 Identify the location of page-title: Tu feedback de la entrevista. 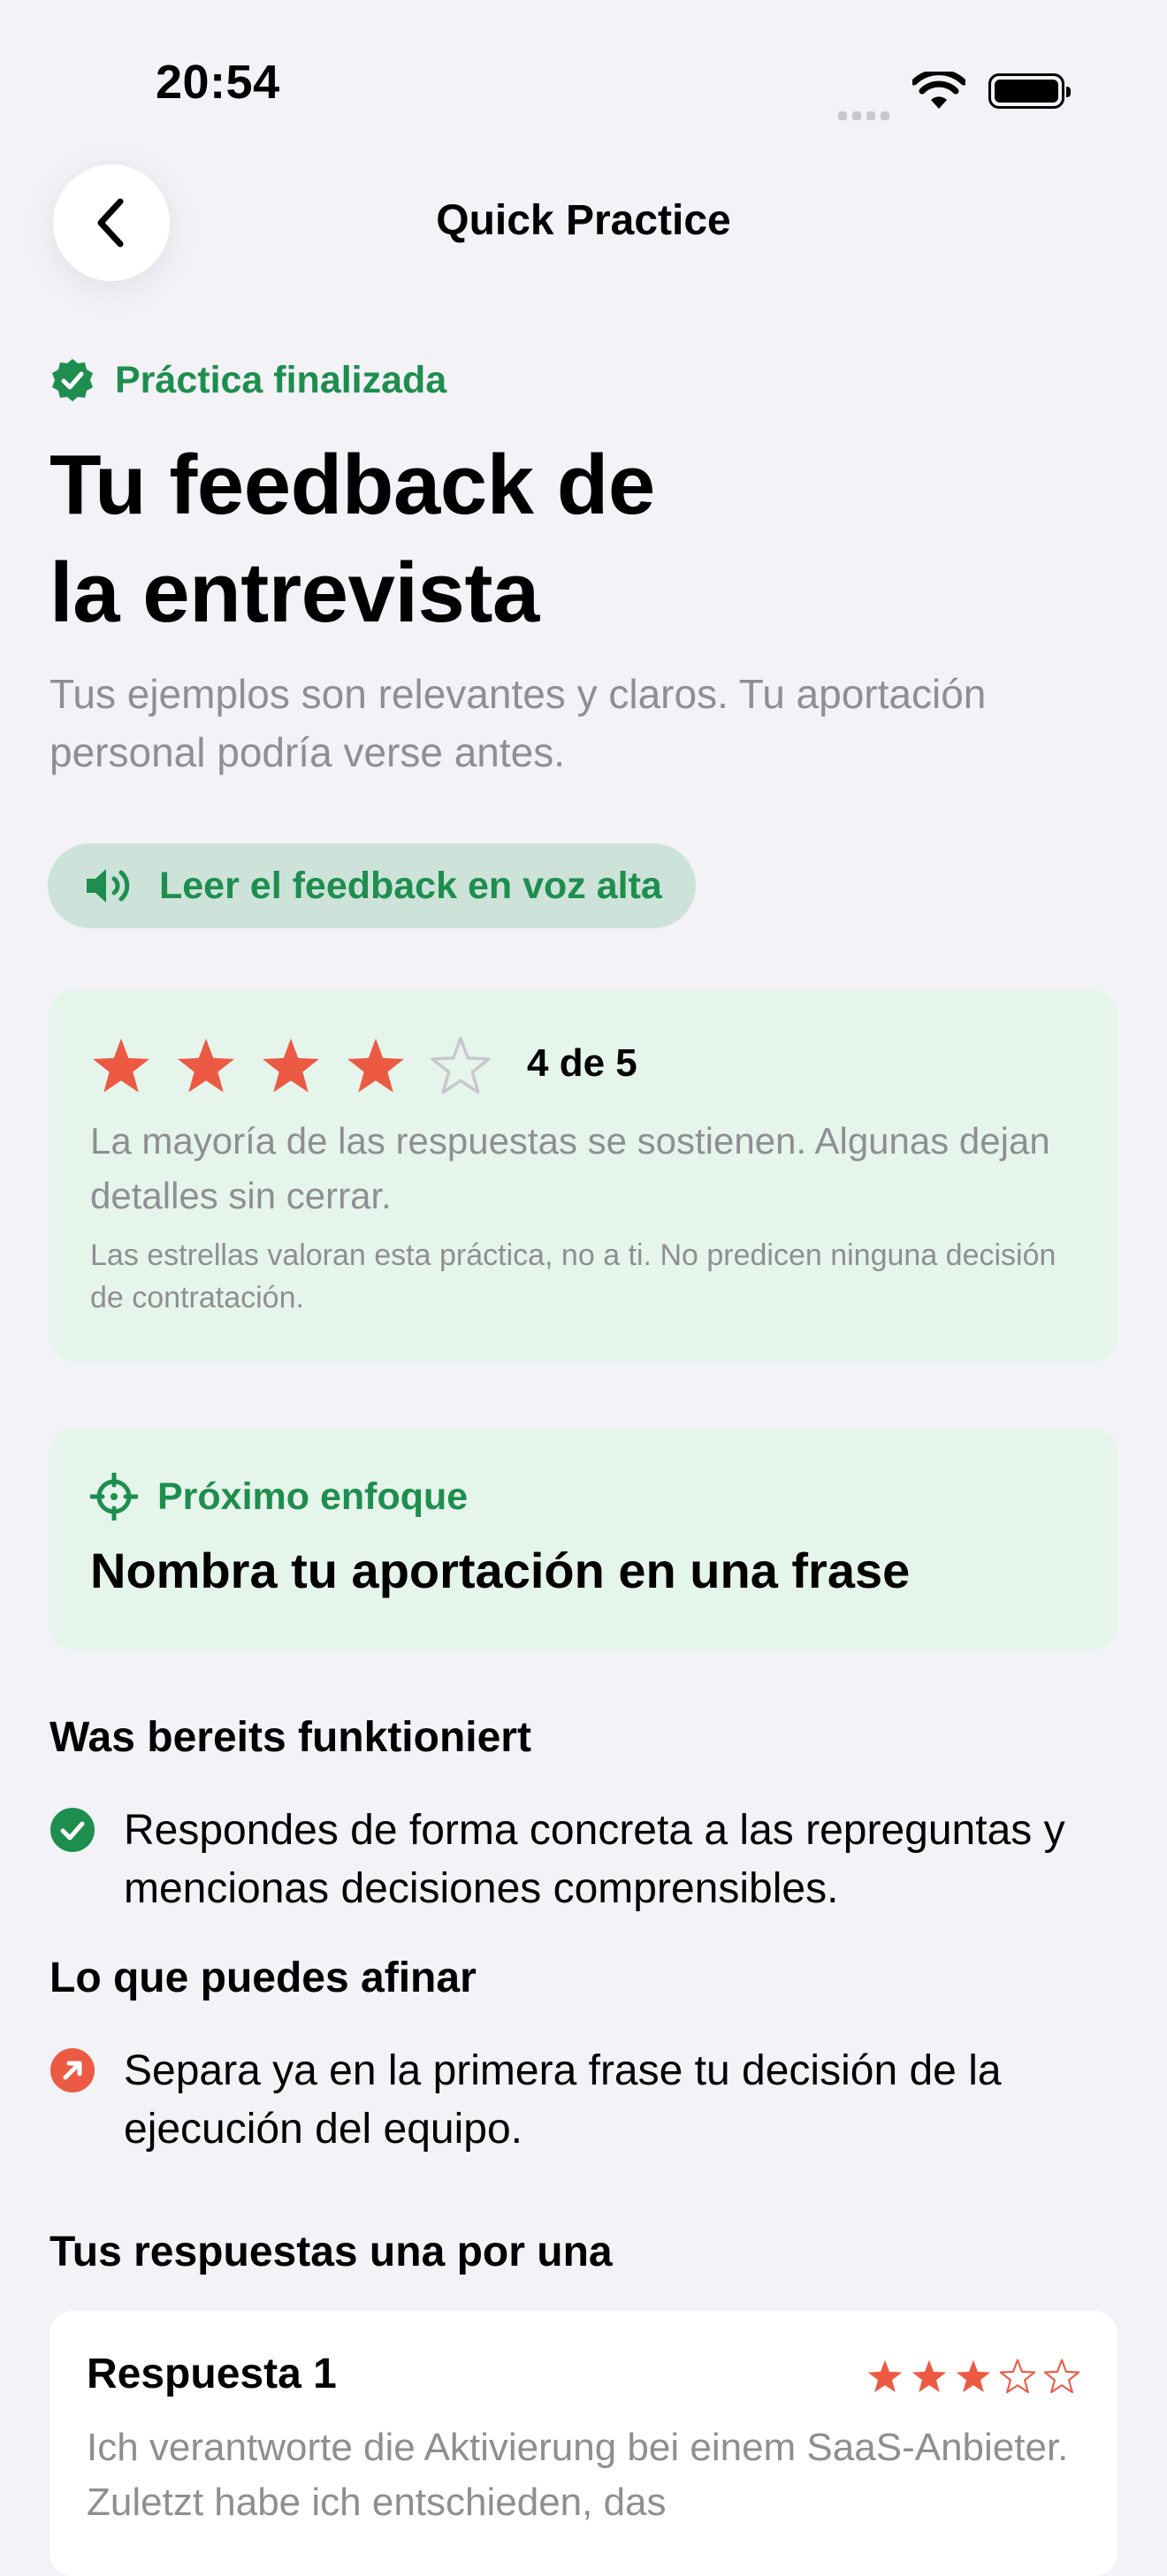
(492, 539).